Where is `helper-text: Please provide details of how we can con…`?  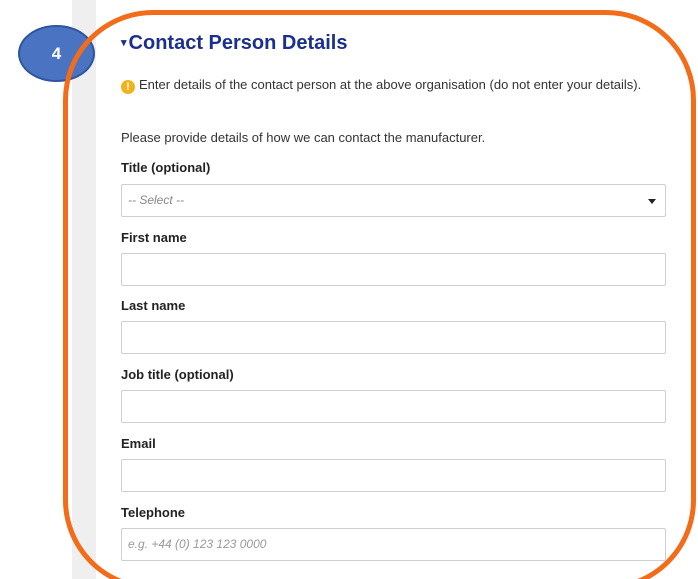 helper-text: Please provide details of how we can con… is located at coordinates (303, 137).